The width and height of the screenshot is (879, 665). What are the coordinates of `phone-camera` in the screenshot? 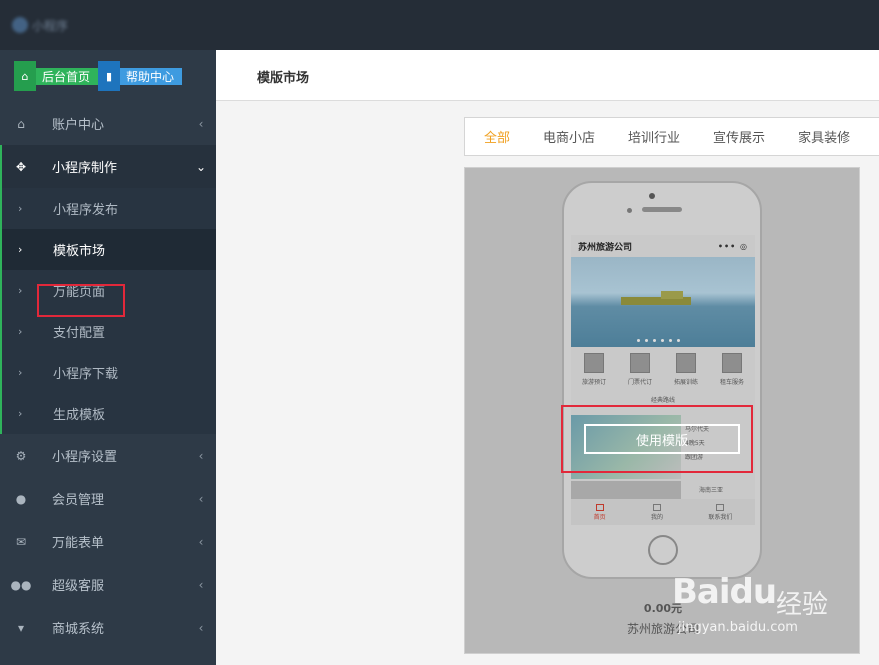 It's located at (629, 210).